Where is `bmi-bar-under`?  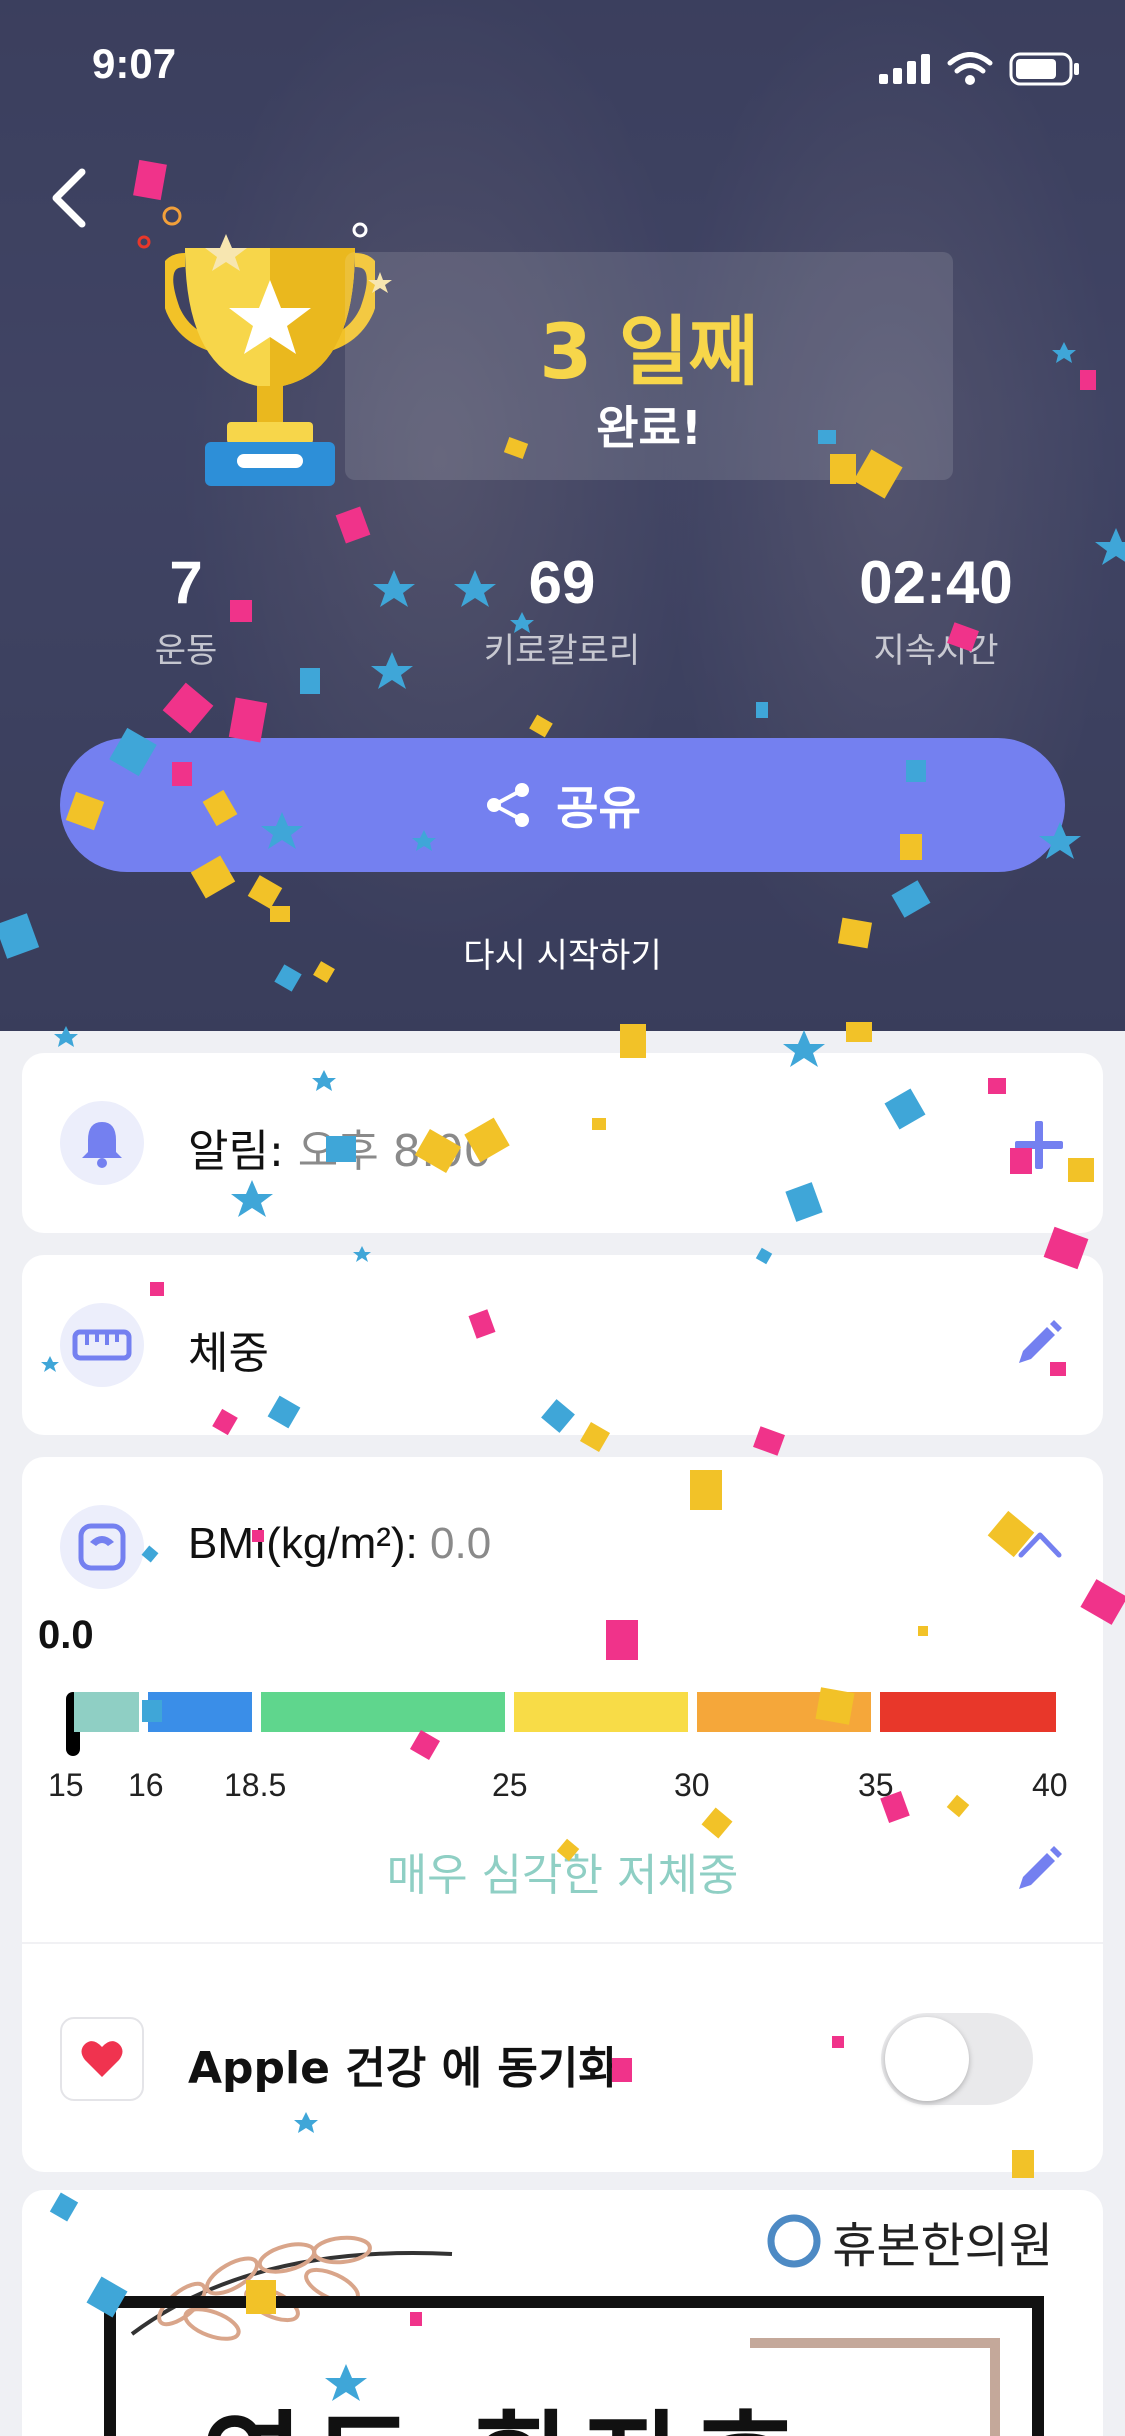 bmi-bar-under is located at coordinates (200, 1712).